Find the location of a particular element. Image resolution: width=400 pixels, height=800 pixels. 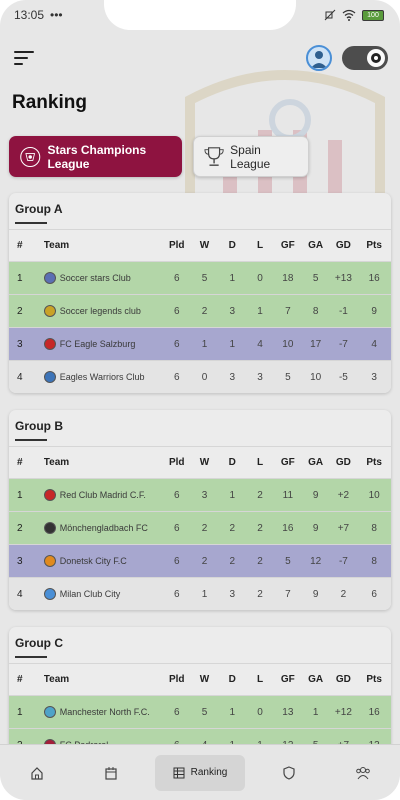

goal-difference-cell: -5 is located at coordinates (343, 377).